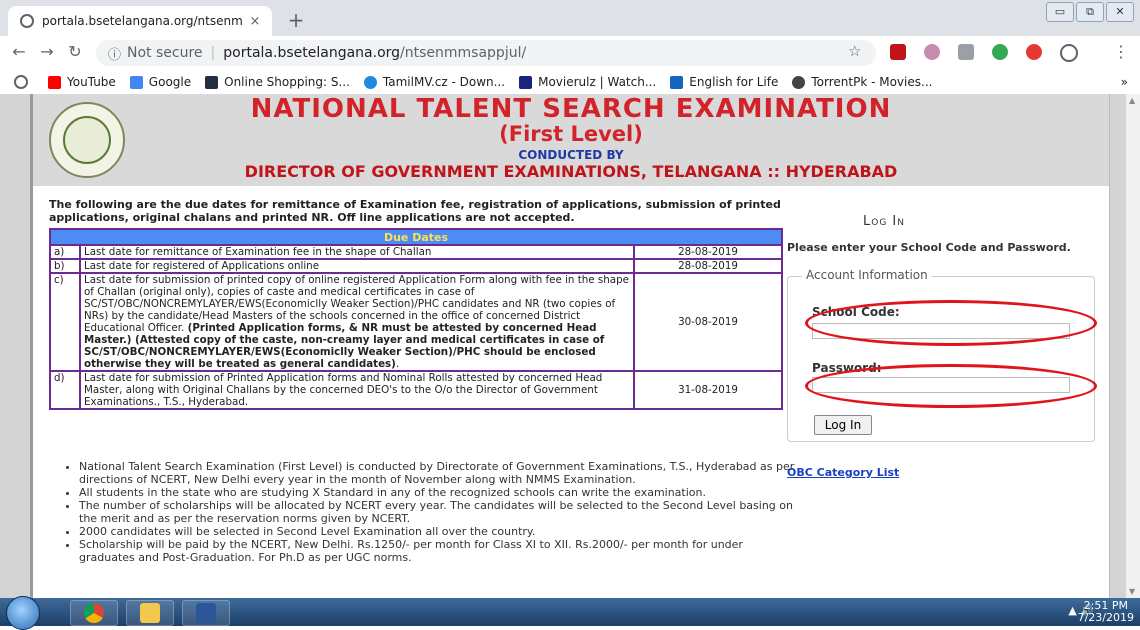 Image resolution: width=1140 pixels, height=630 pixels. Describe the element at coordinates (571, 155) in the screenshot. I see `conducted-by: CONDUCTED BY` at that location.